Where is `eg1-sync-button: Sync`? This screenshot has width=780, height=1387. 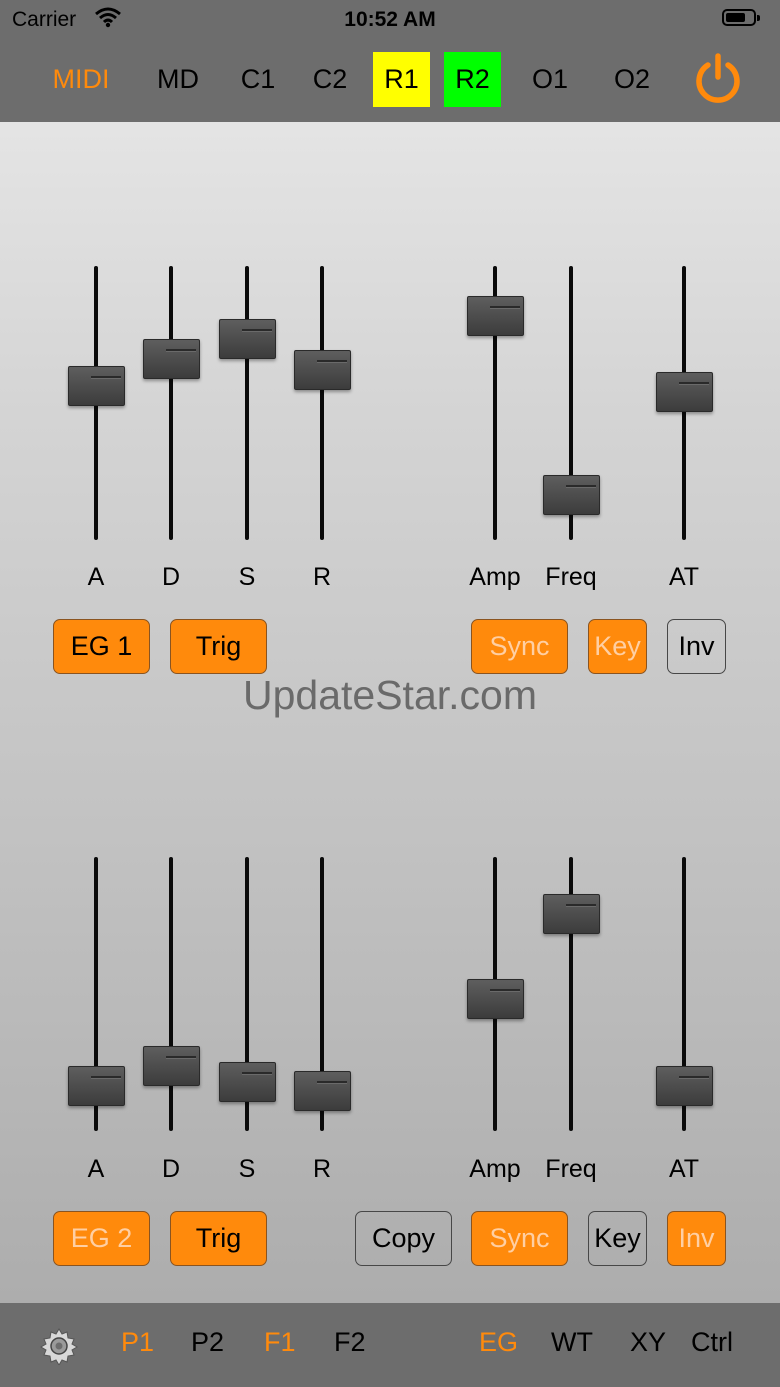
eg1-sync-button: Sync is located at coordinates (519, 646).